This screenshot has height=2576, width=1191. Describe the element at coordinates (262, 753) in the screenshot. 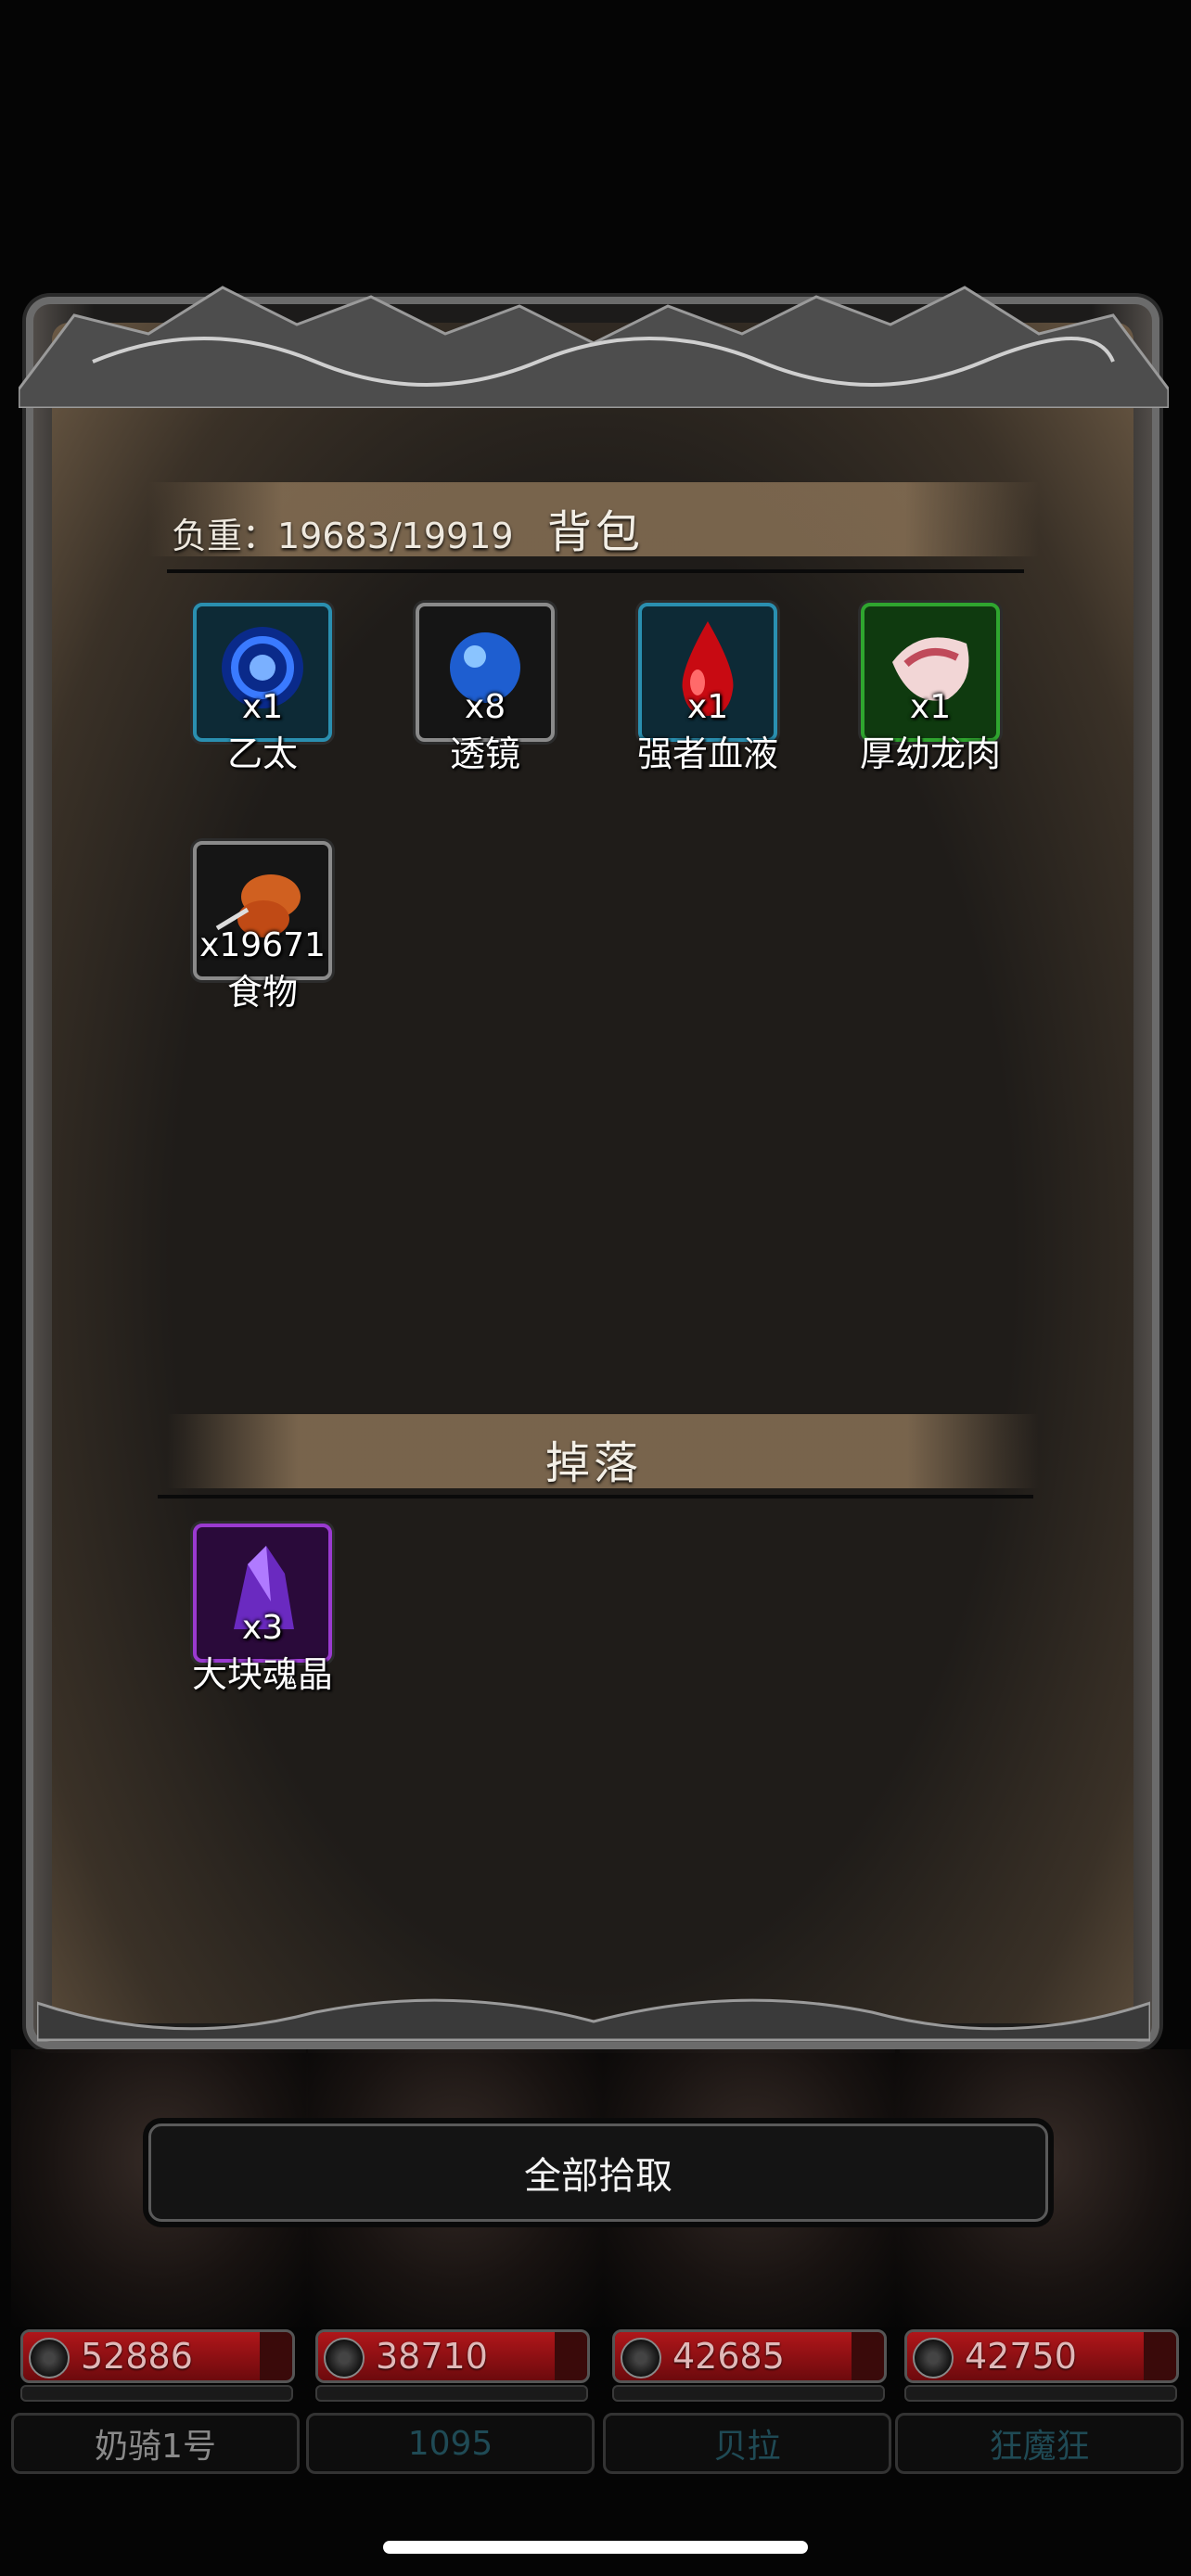

I see `item-name: 乙太` at that location.